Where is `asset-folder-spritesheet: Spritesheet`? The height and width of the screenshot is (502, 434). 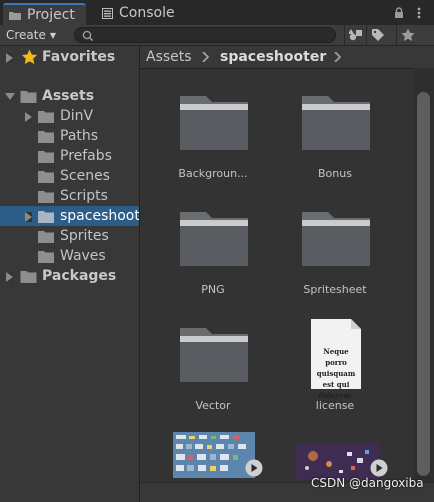
asset-folder-spritesheet: Spritesheet is located at coordinates (335, 254).